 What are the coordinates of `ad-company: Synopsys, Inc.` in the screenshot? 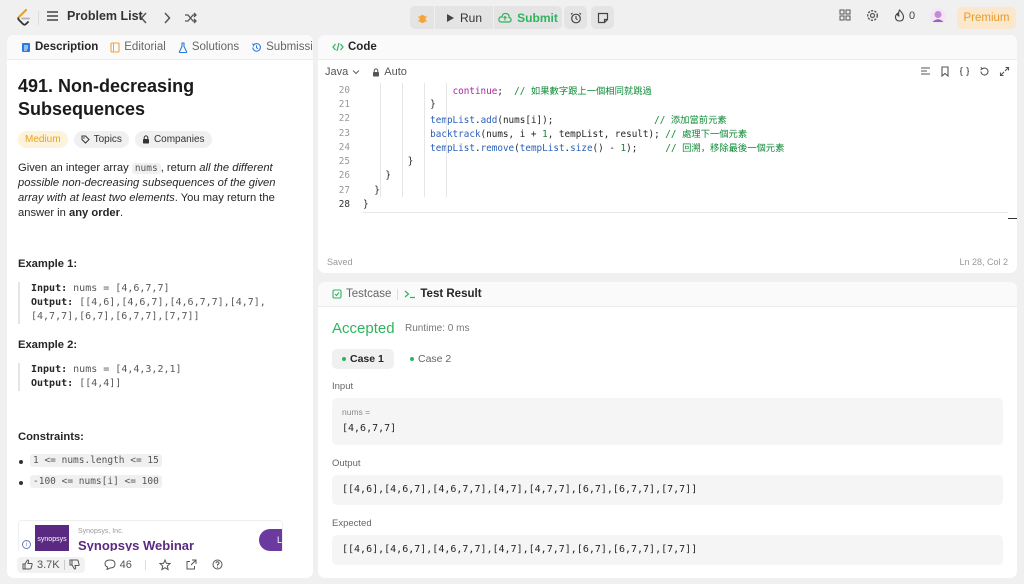 It's located at (101, 531).